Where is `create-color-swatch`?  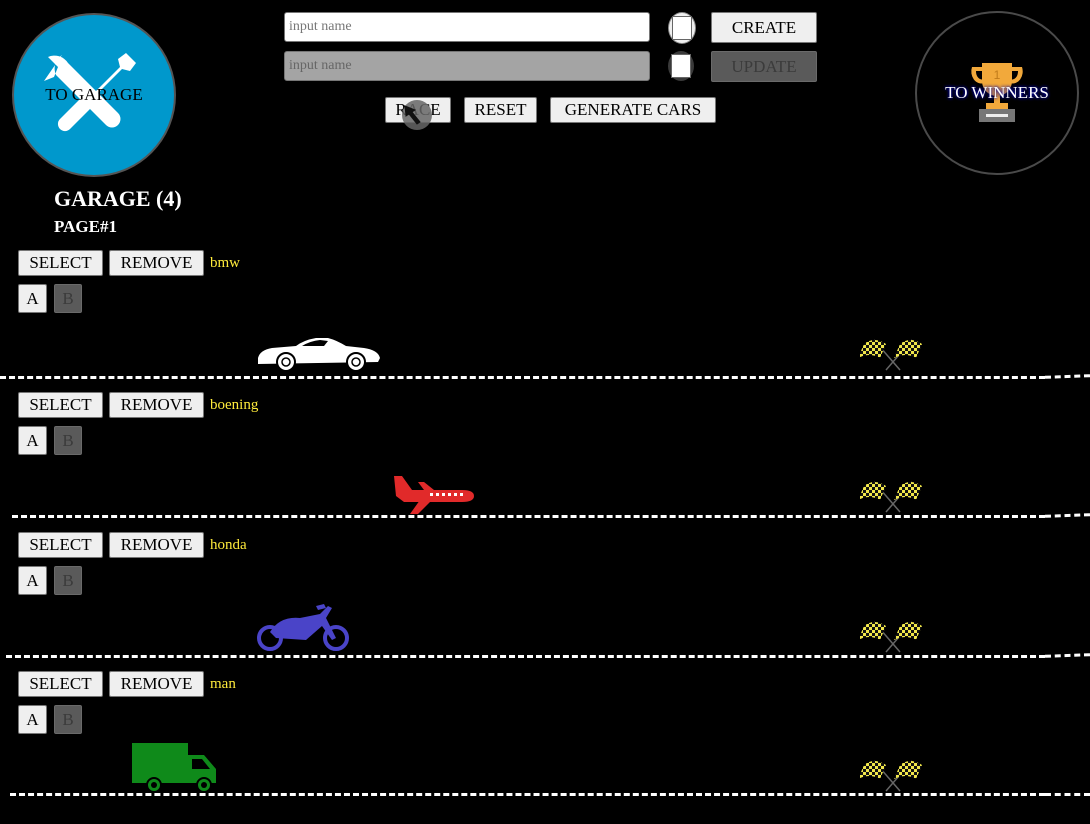
create-color-swatch is located at coordinates (682, 28).